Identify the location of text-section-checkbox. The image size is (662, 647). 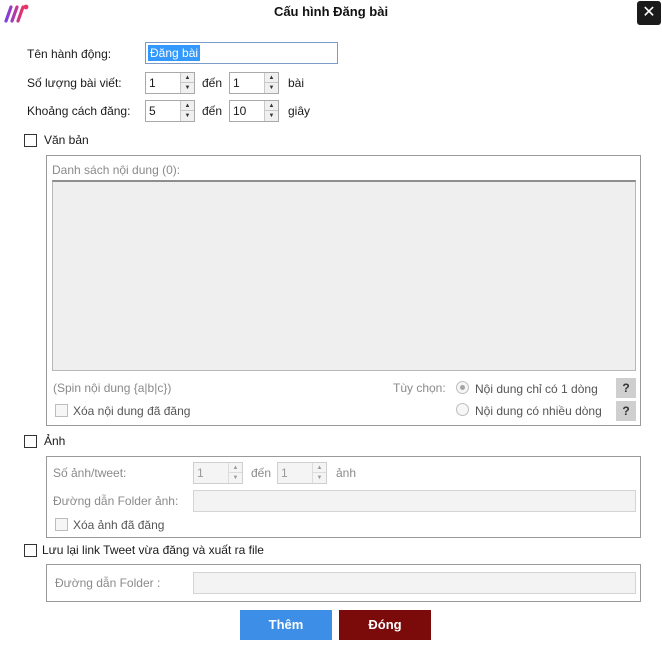
(30, 140).